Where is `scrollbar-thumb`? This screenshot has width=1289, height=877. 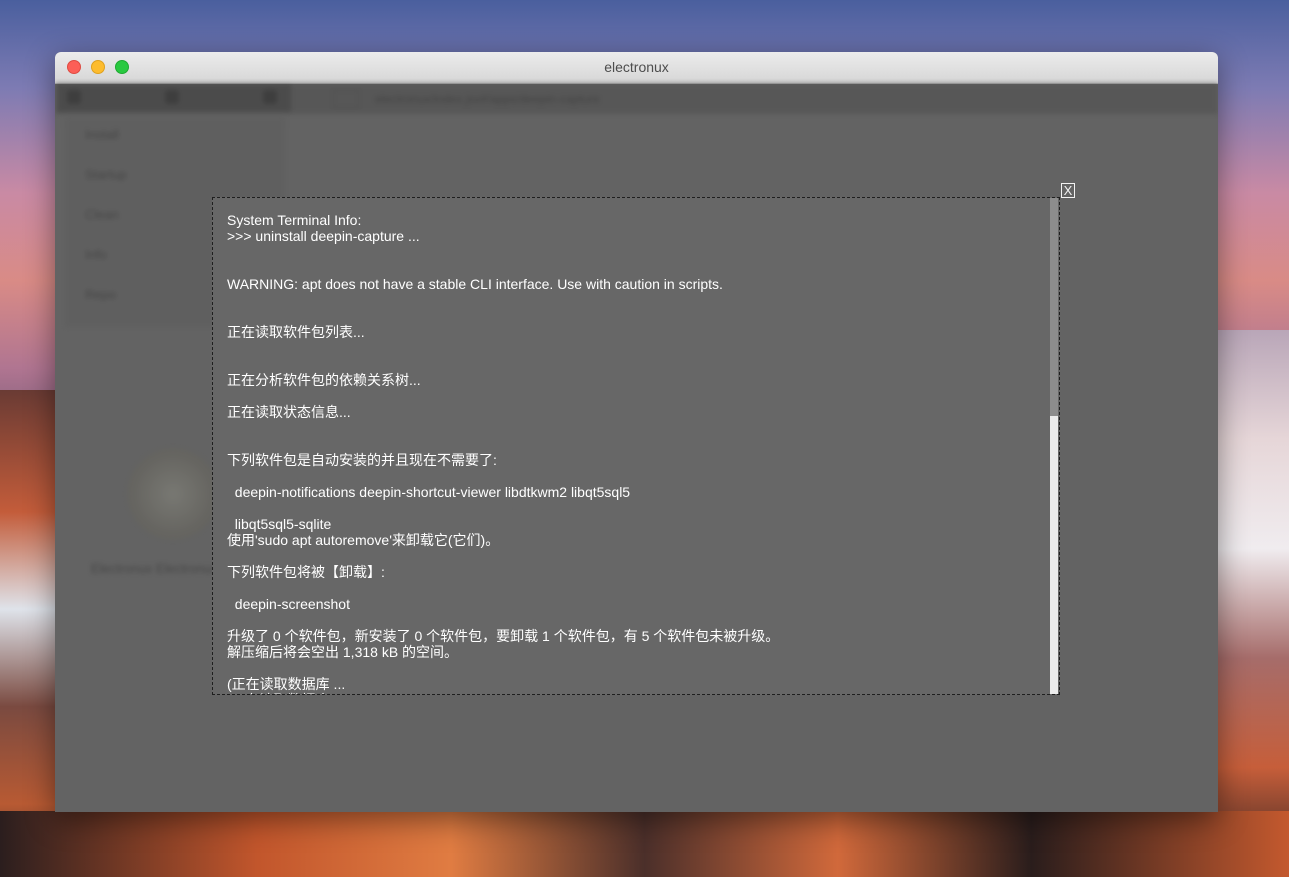 scrollbar-thumb is located at coordinates (1054, 307).